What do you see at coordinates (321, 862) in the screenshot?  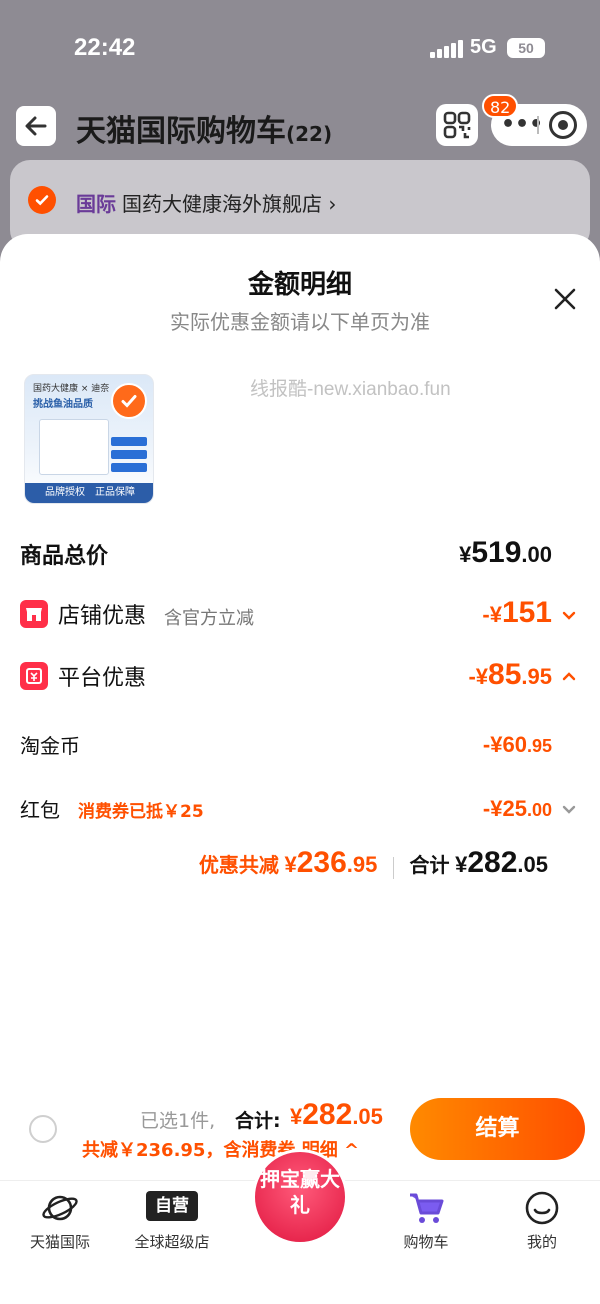 I see `saved-int: 236` at bounding box center [321, 862].